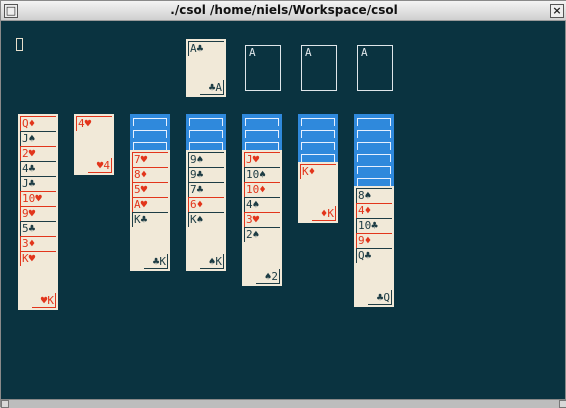 The image size is (566, 408). I want to click on tableau-card: 7♥, so click(150, 159).